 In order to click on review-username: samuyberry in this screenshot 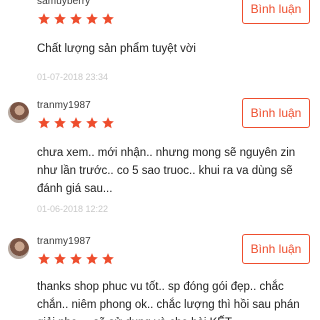, I will do `click(63, 3)`.